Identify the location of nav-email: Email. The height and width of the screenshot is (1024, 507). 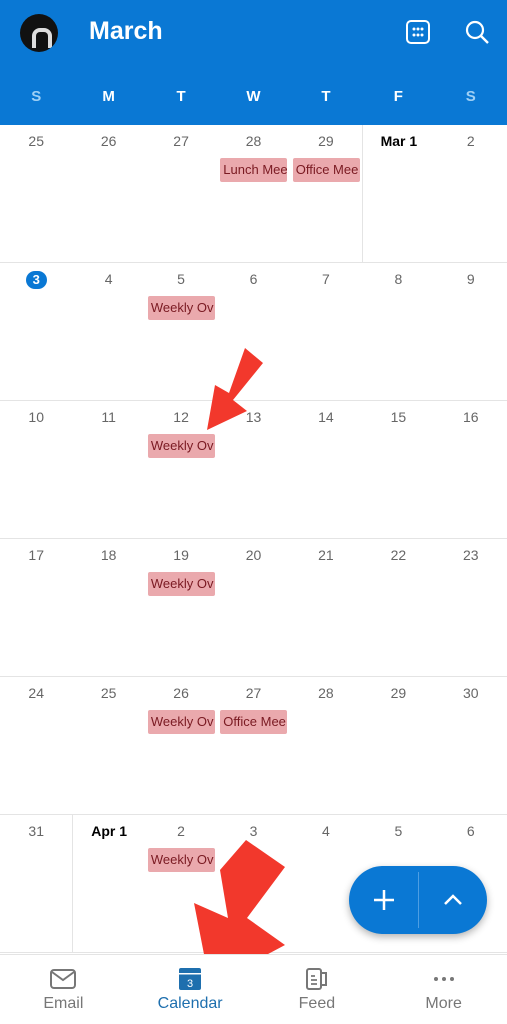
(63, 989).